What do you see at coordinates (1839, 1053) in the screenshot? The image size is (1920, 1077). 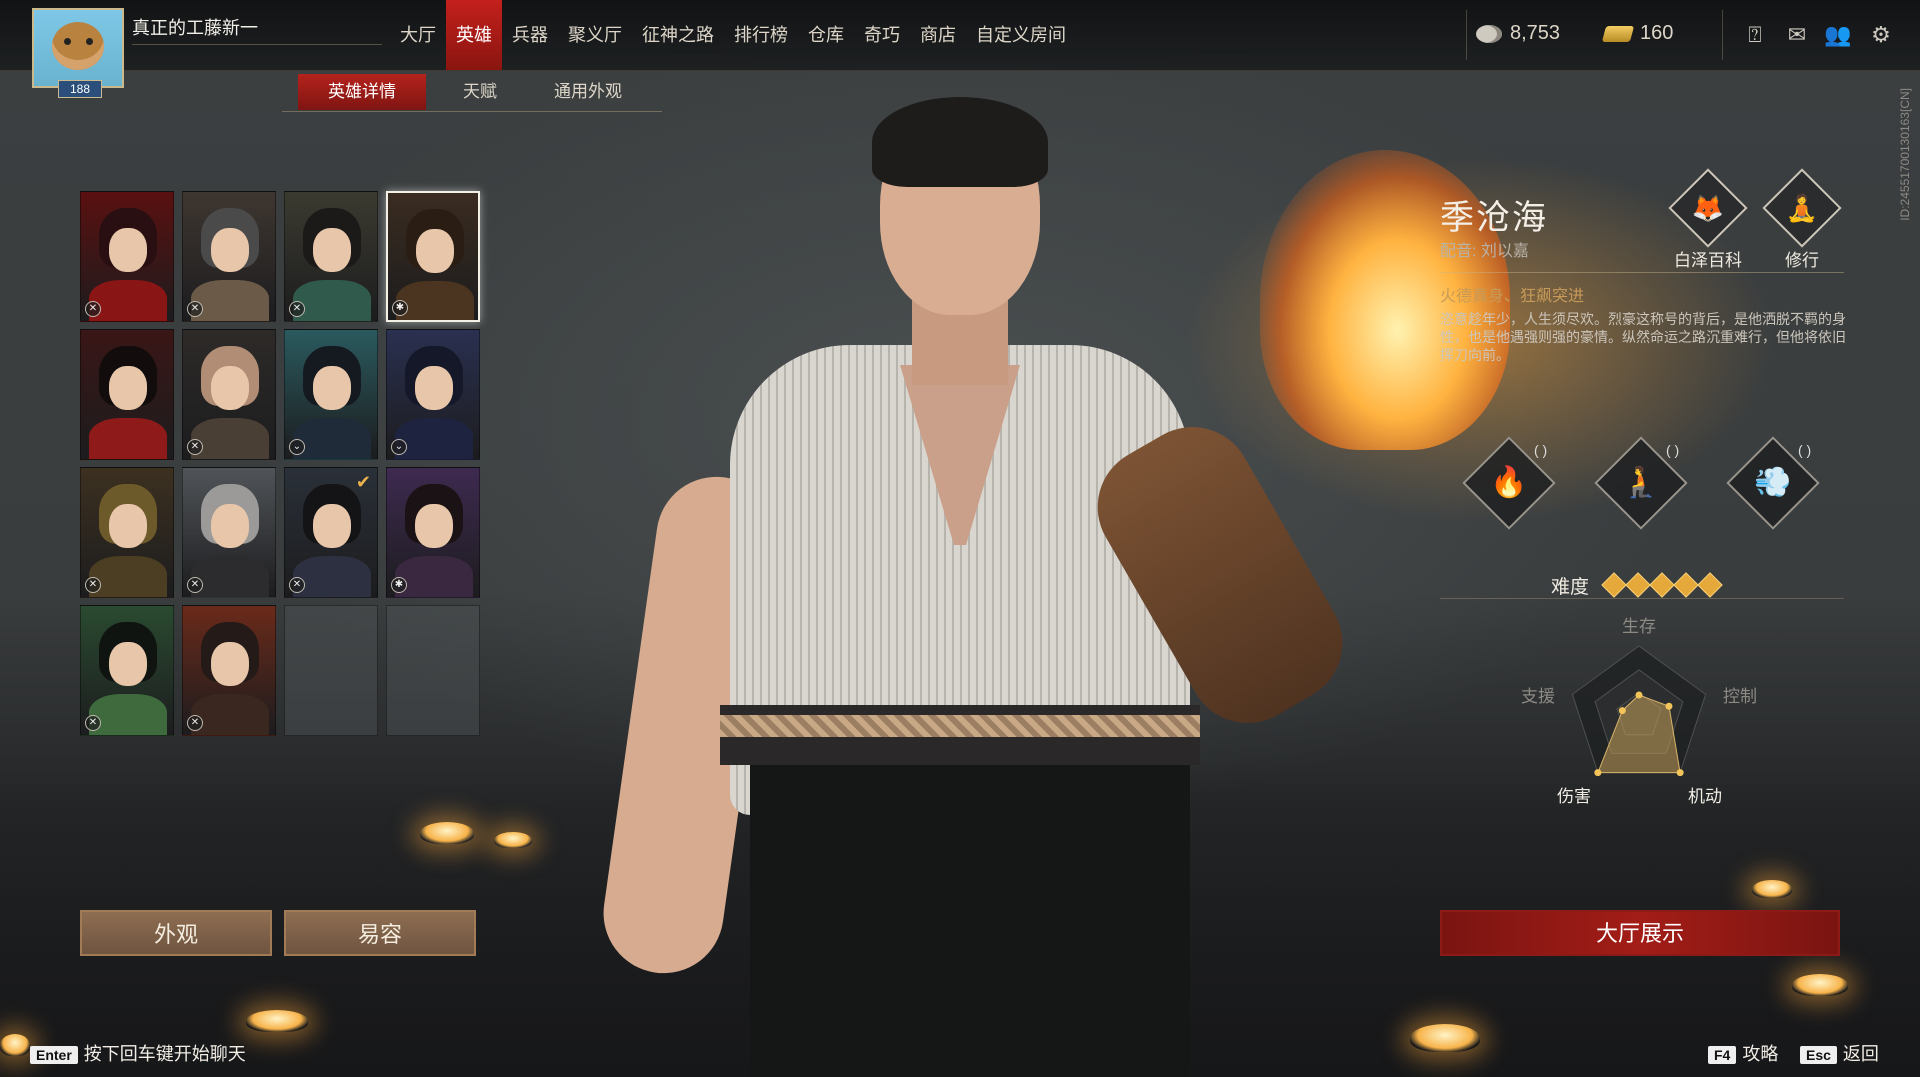 I see `back-hint: Esc 返回` at bounding box center [1839, 1053].